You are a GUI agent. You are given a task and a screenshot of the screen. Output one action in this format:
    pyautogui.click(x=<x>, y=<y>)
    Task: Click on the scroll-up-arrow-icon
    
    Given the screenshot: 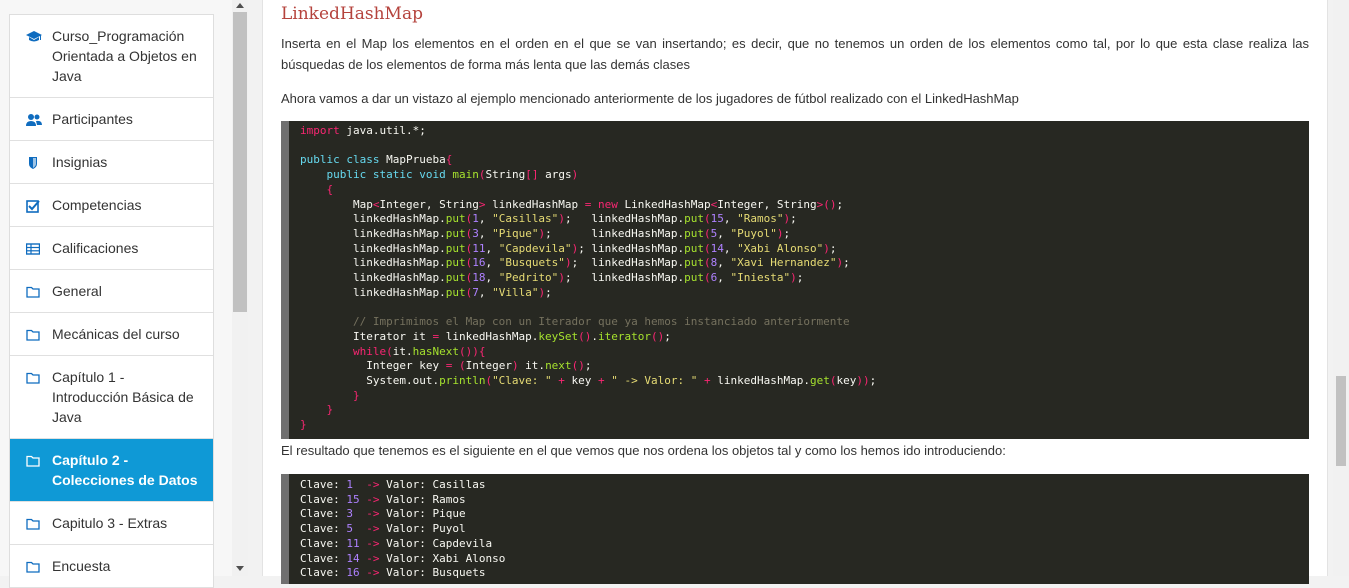 What is the action you would take?
    pyautogui.click(x=240, y=5)
    